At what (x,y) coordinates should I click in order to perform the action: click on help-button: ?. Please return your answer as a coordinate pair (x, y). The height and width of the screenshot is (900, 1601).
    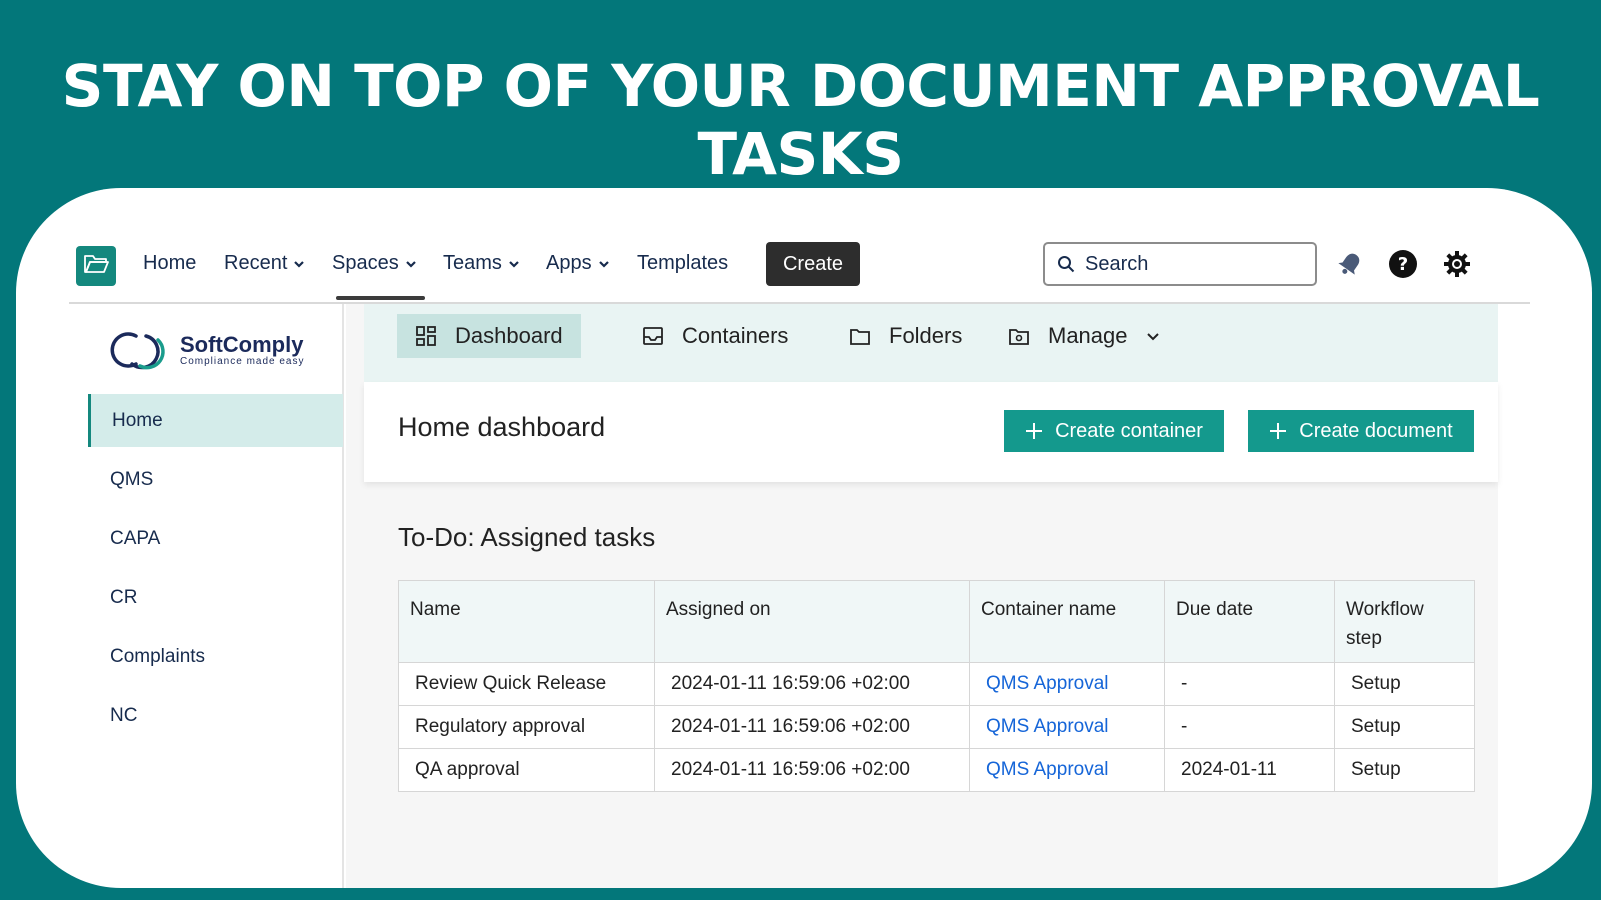
    Looking at the image, I should click on (1403, 264).